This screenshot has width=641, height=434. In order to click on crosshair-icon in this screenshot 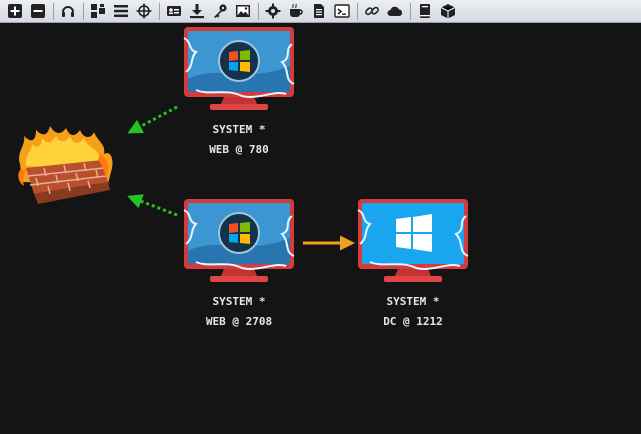, I will do `click(144, 11)`.